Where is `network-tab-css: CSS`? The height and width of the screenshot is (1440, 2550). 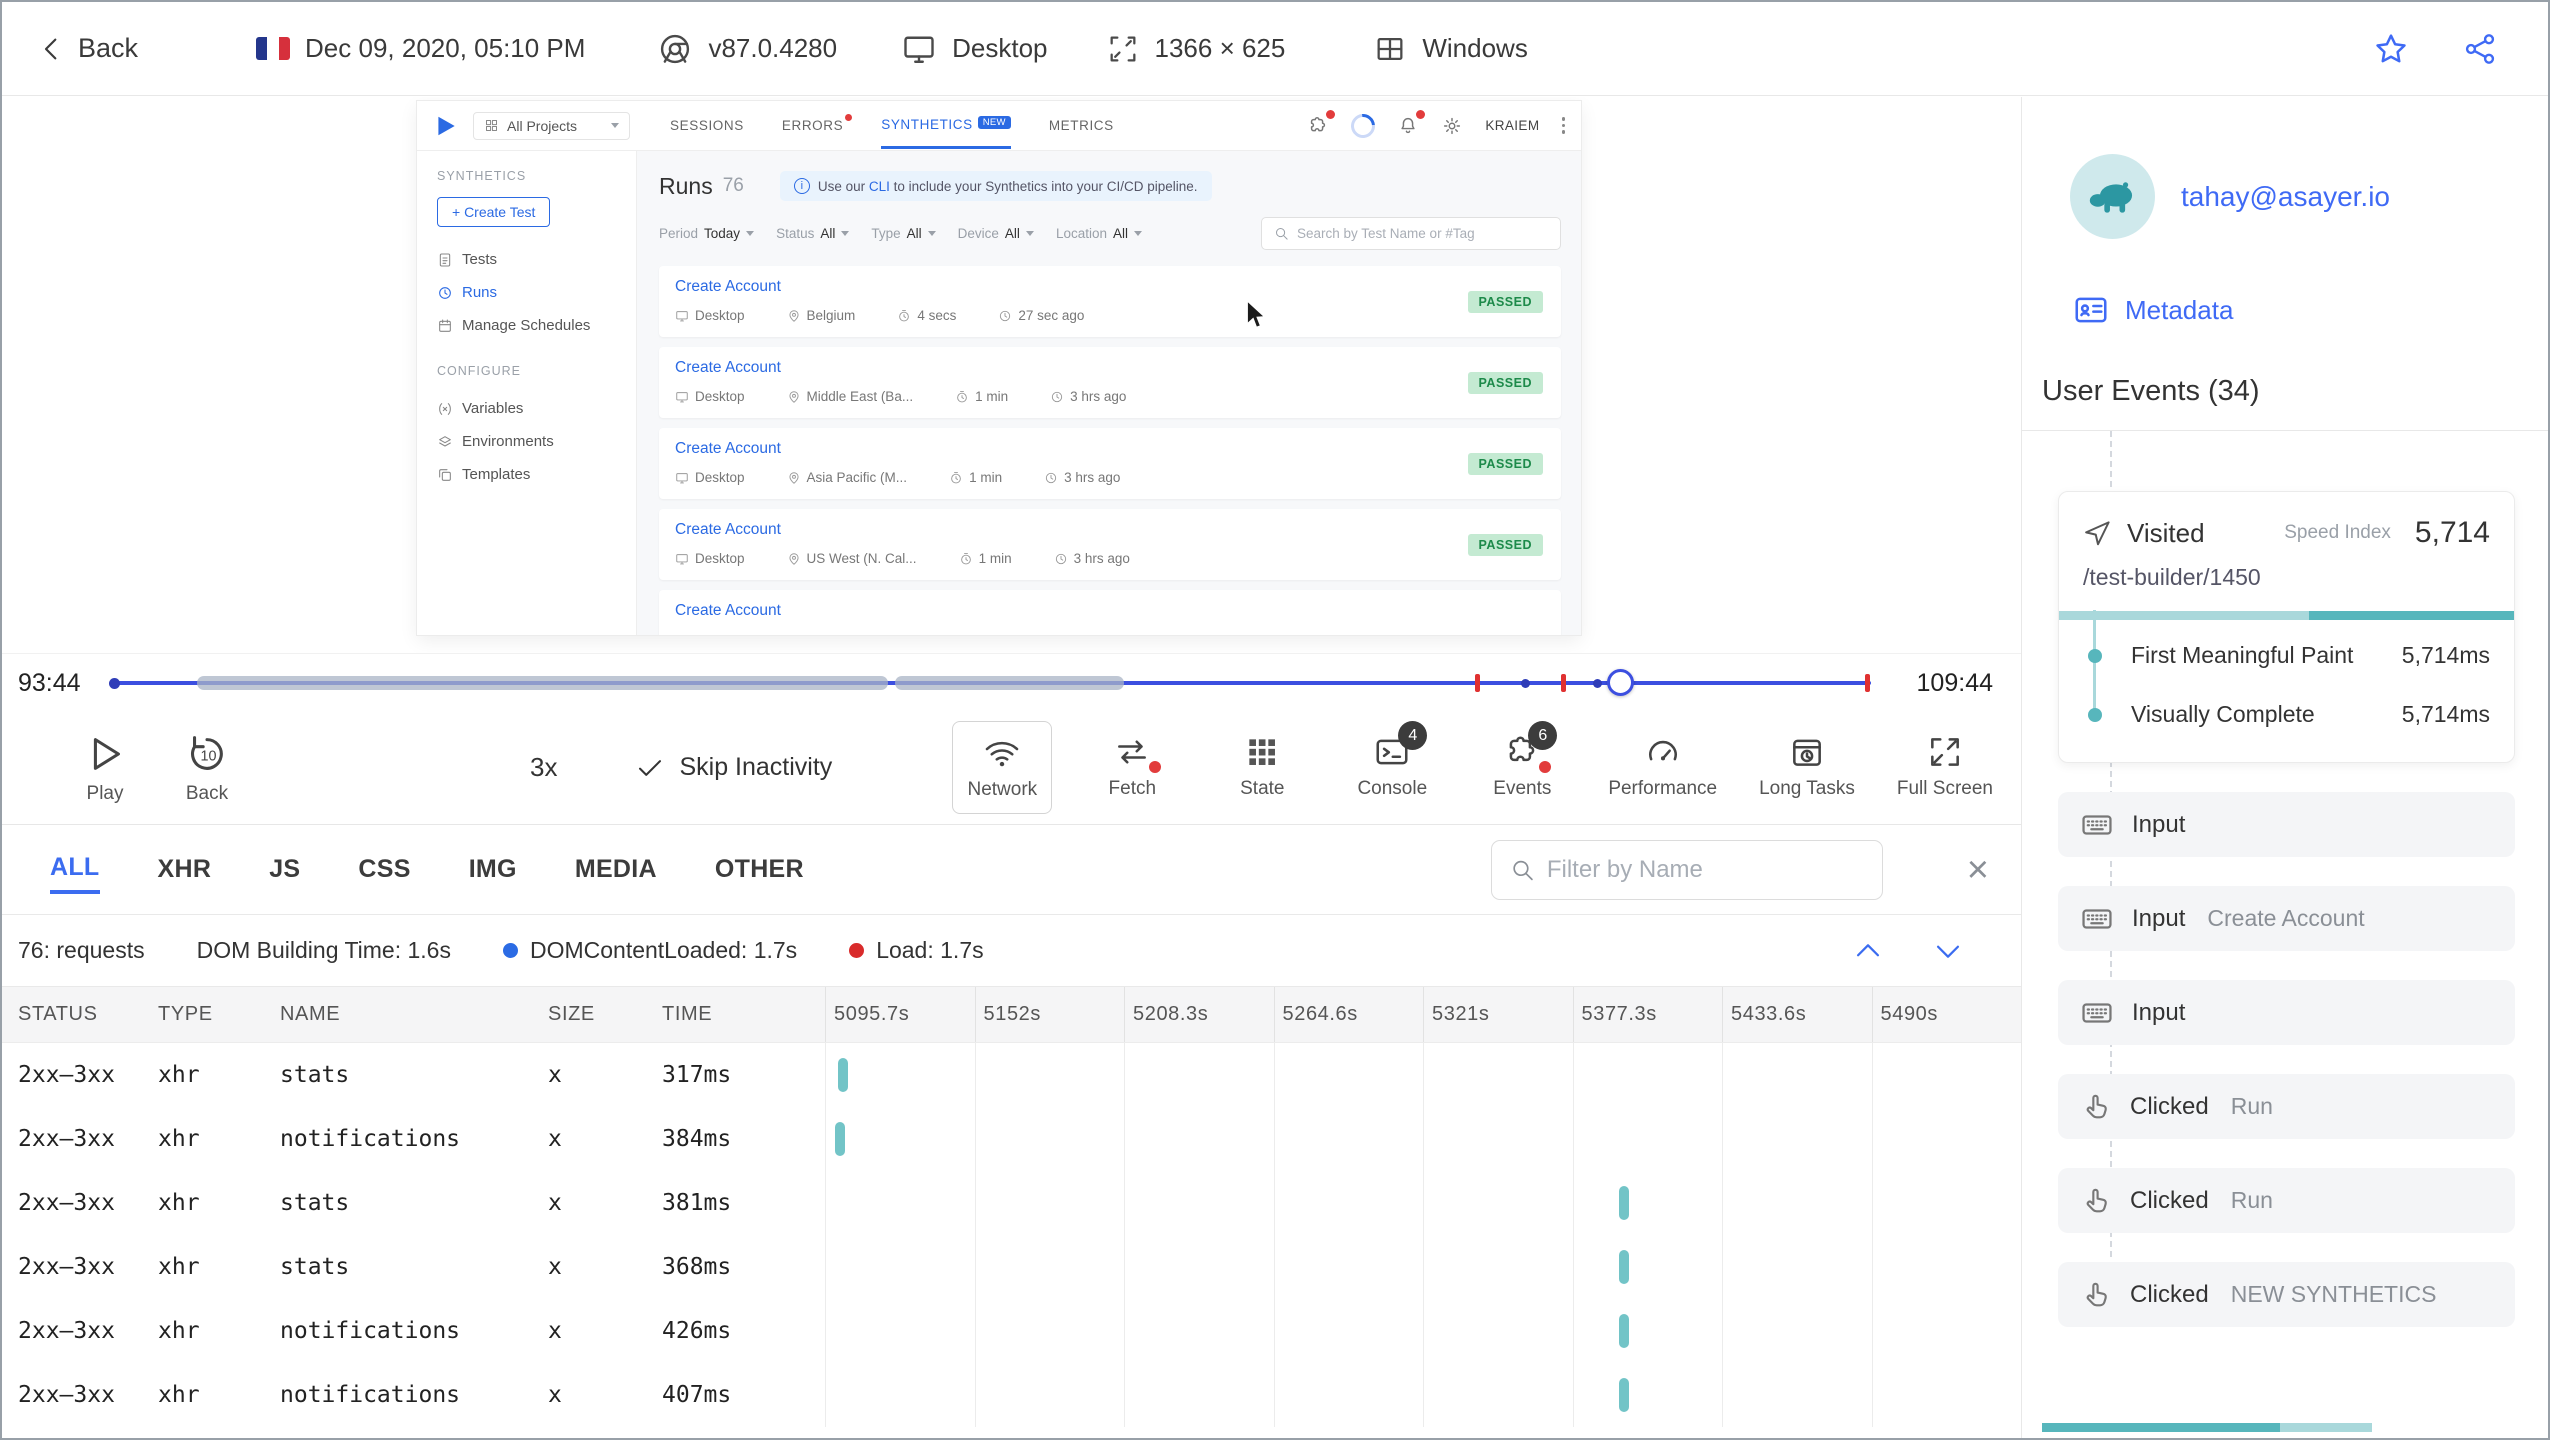 network-tab-css: CSS is located at coordinates (384, 869).